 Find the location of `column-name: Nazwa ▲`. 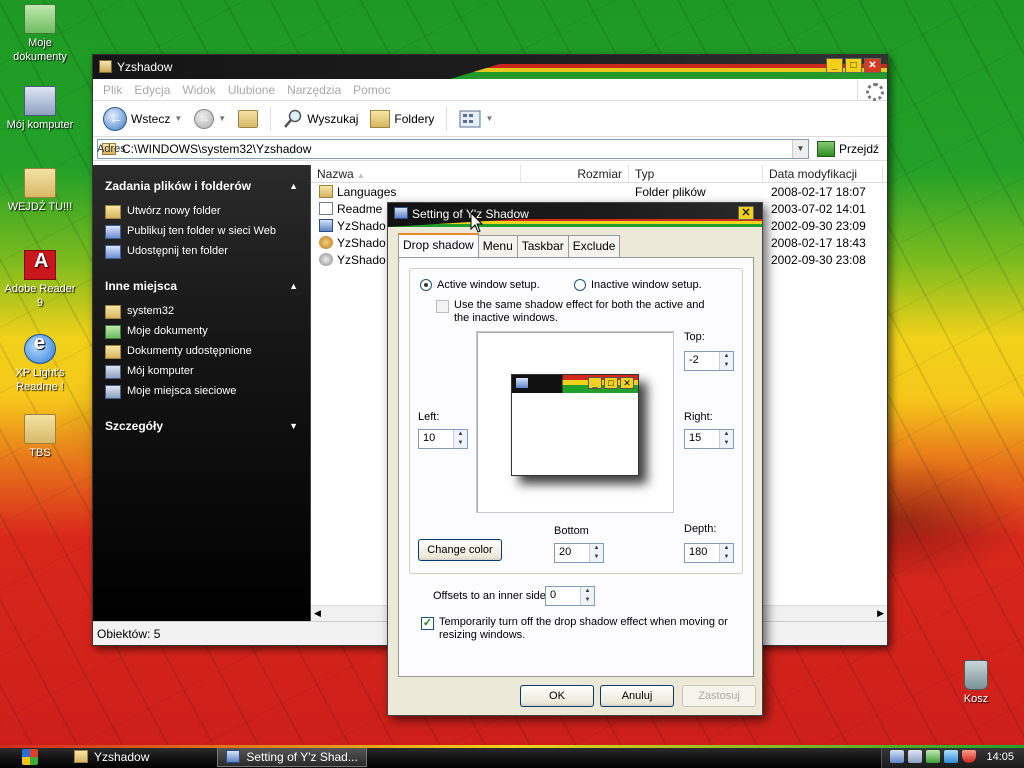

column-name: Nazwa ▲ is located at coordinates (416, 173).